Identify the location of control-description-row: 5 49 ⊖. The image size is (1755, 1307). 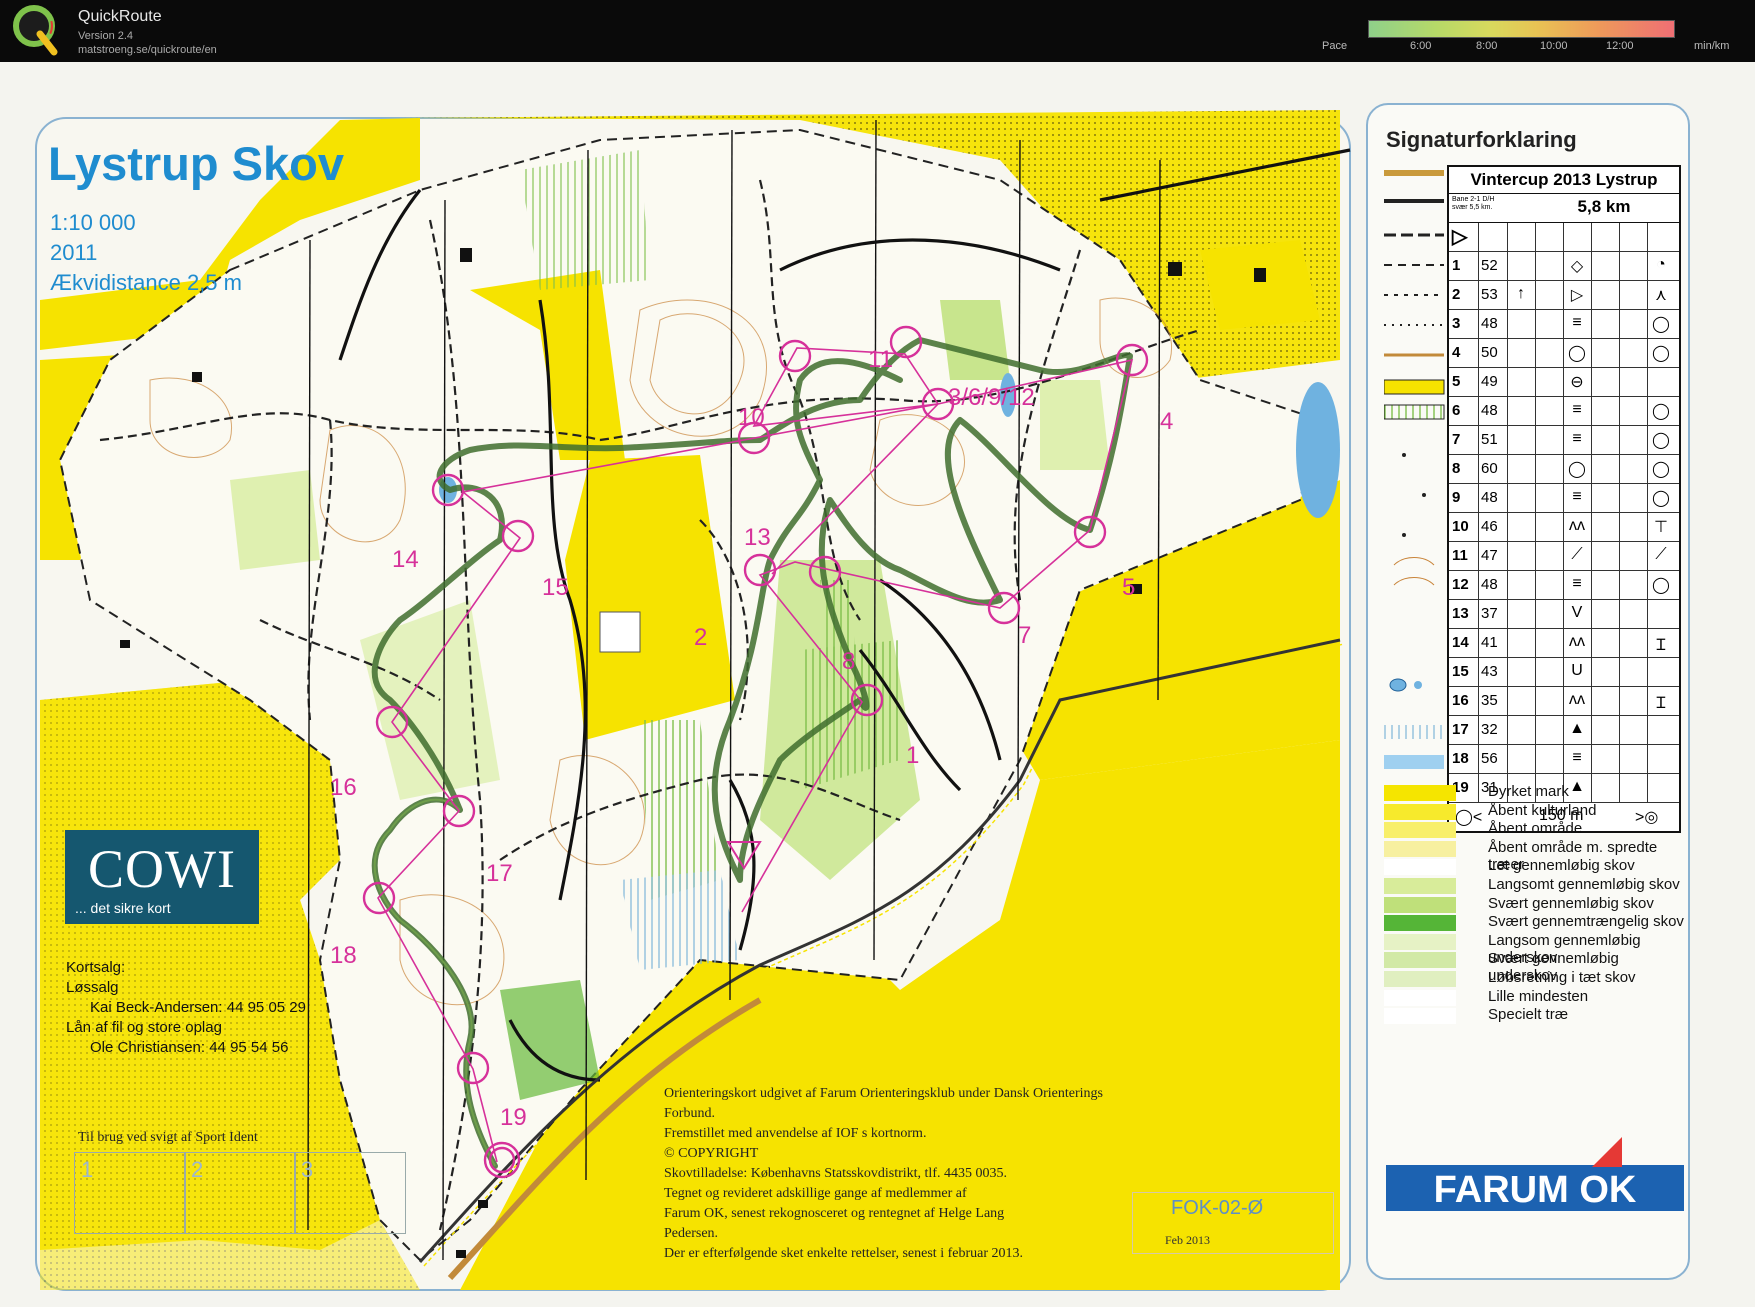
(1564, 382).